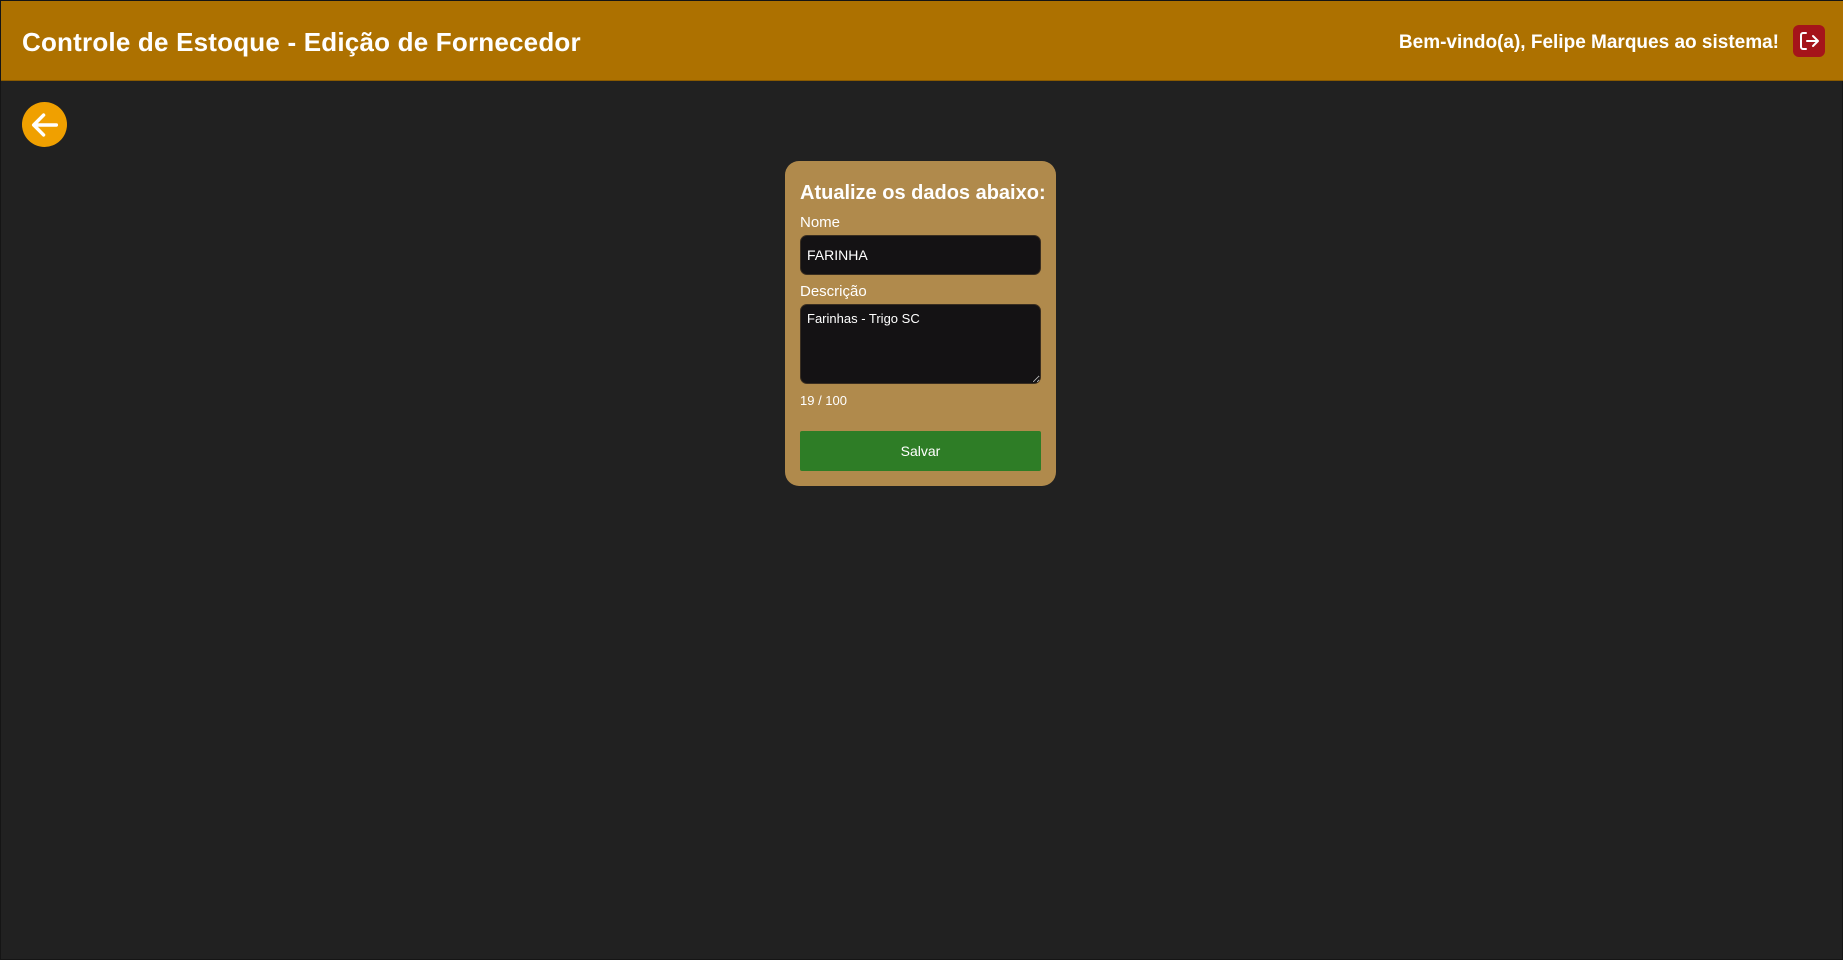  Describe the element at coordinates (920, 451) in the screenshot. I see `save-button: Salvar` at that location.